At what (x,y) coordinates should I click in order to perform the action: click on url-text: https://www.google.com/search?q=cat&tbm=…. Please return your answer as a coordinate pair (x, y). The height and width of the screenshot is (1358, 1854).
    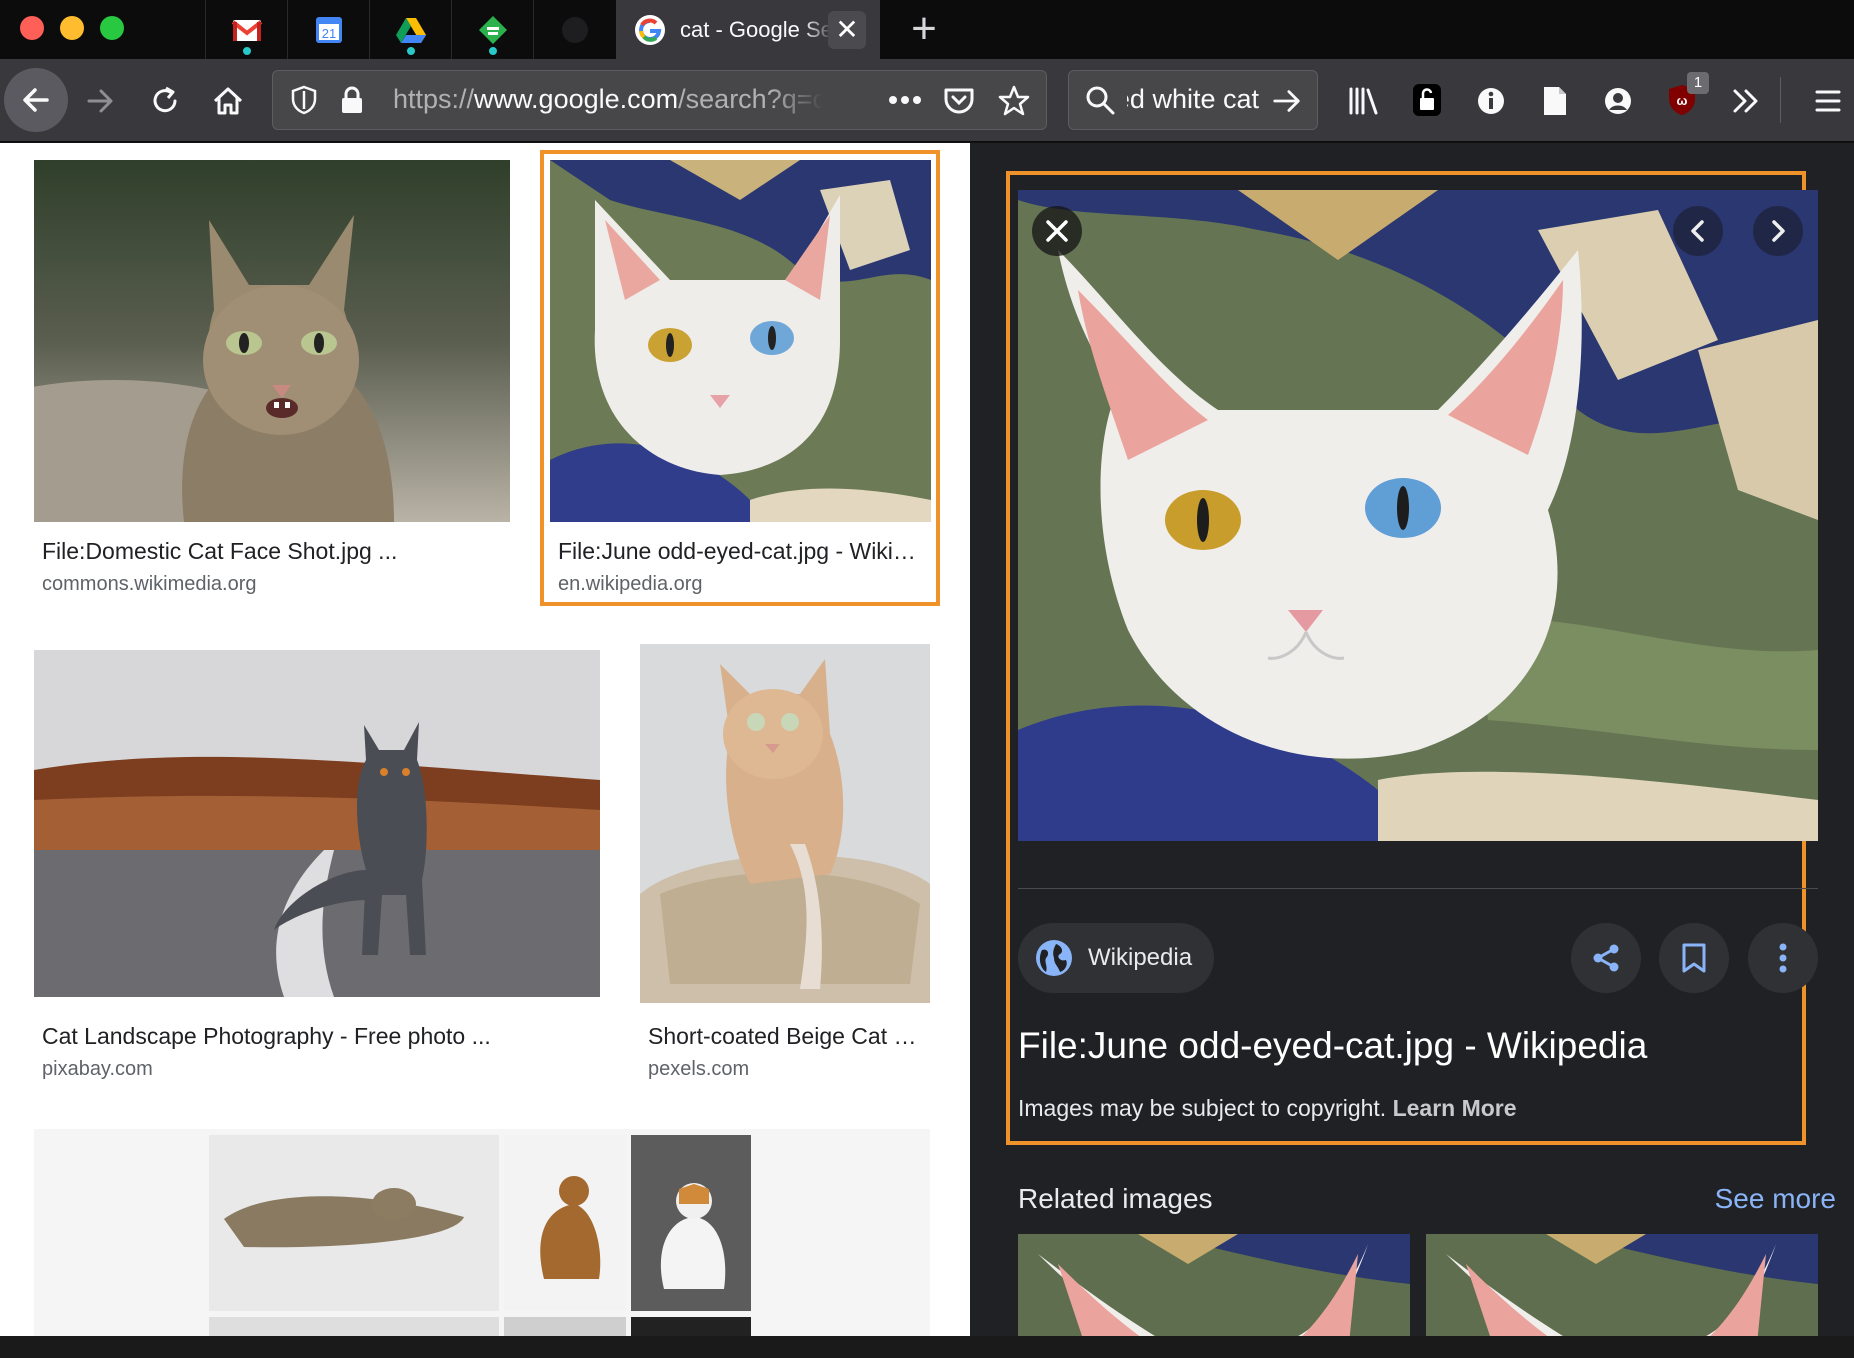
    Looking at the image, I should click on (608, 99).